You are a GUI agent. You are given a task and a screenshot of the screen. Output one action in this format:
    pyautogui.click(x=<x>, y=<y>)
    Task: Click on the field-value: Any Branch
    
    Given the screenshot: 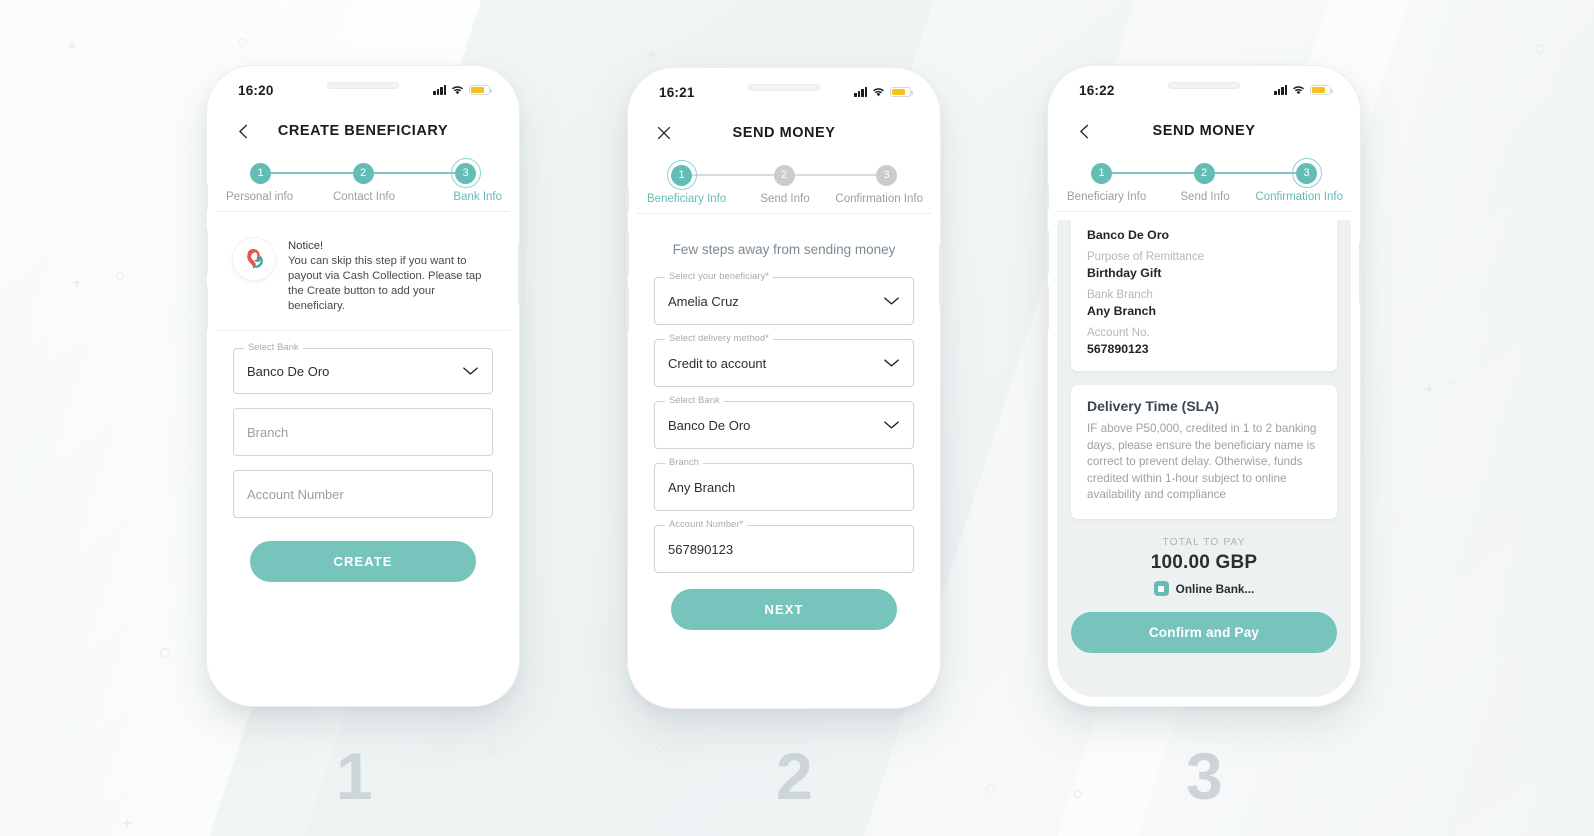 What is the action you would take?
    pyautogui.click(x=702, y=487)
    